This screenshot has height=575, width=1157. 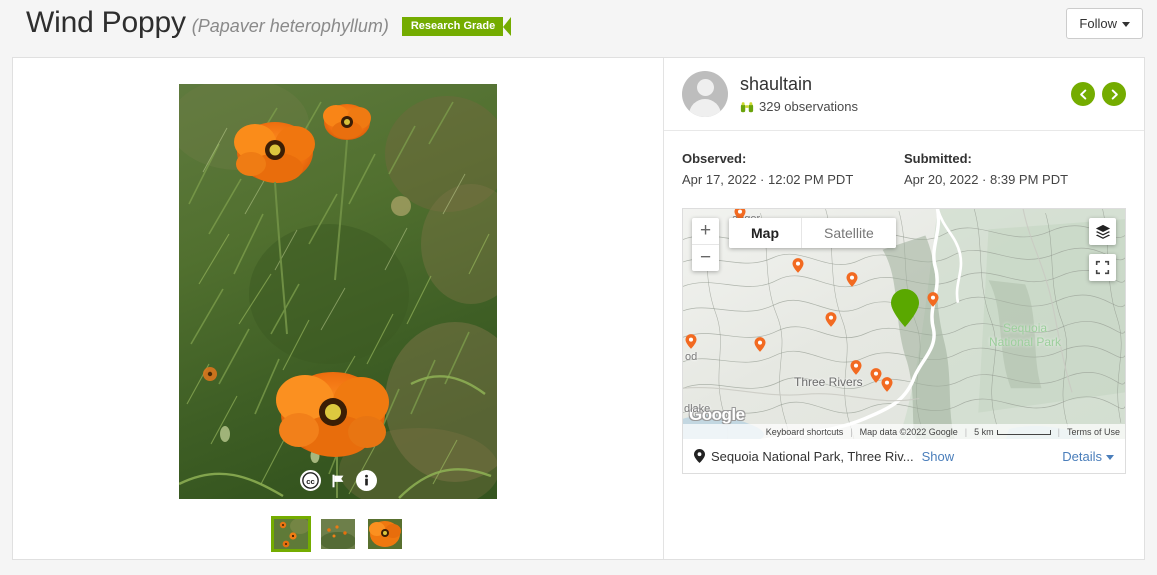 I want to click on svg-text: cc, so click(x=310, y=481).